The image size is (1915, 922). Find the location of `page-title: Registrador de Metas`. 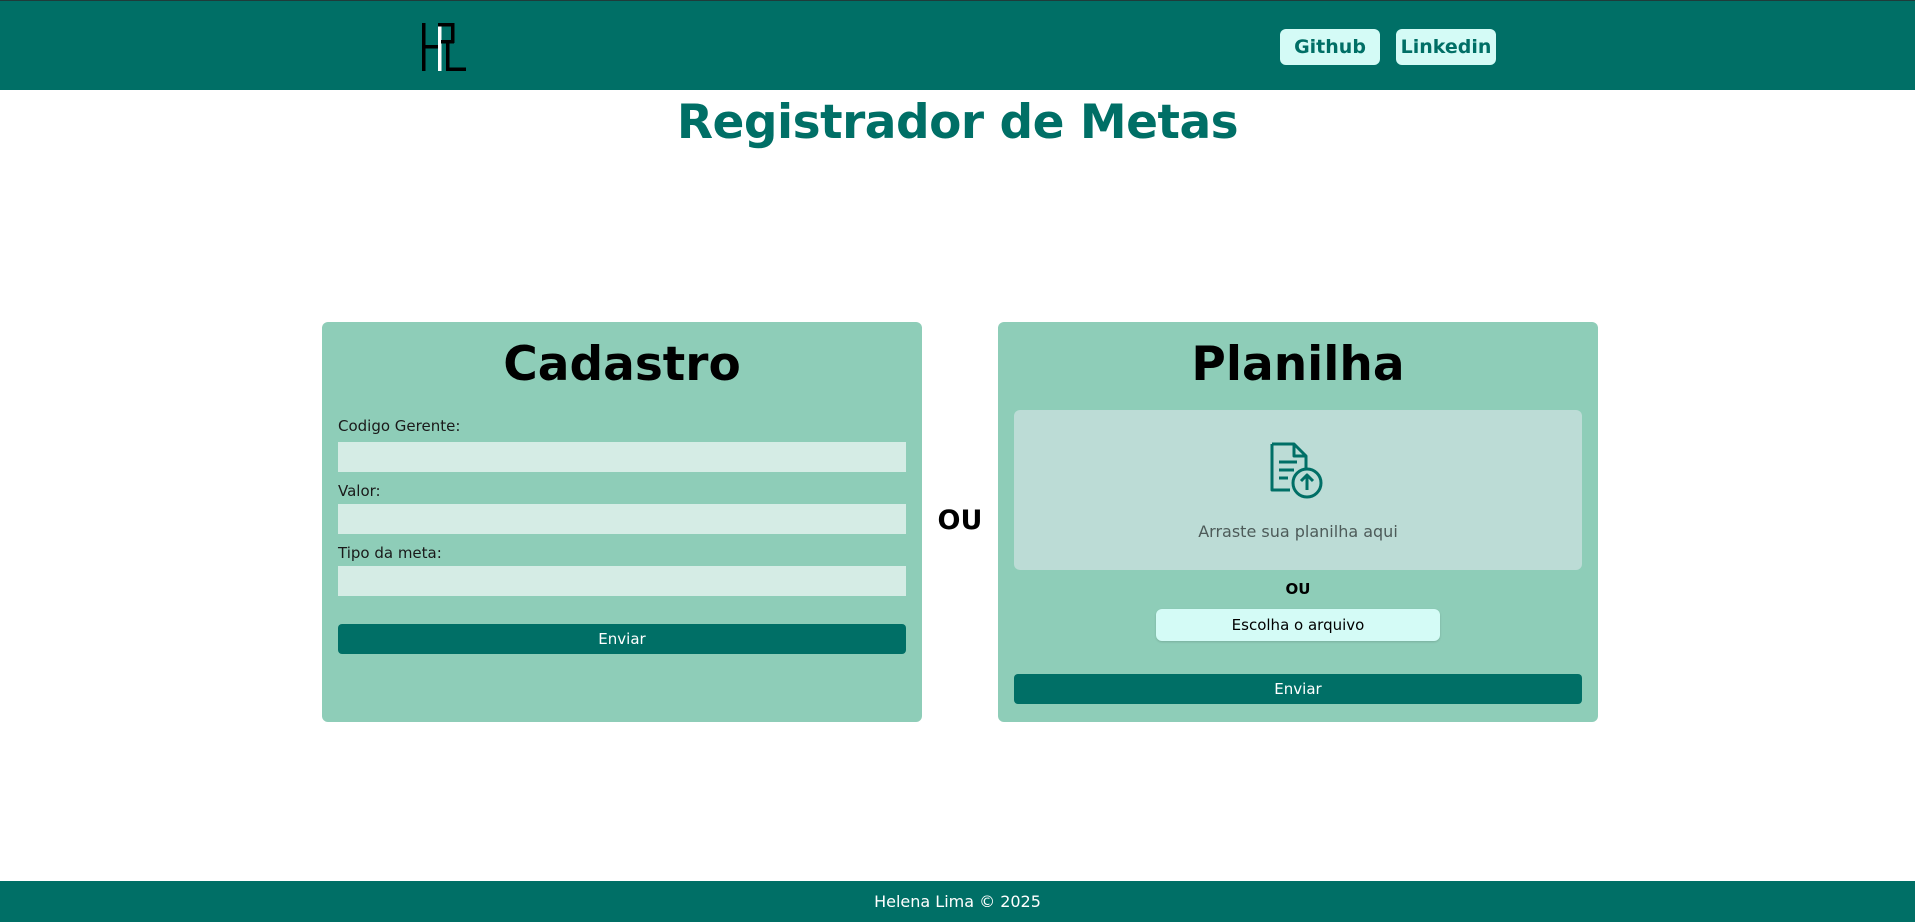

page-title: Registrador de Metas is located at coordinates (957, 122).